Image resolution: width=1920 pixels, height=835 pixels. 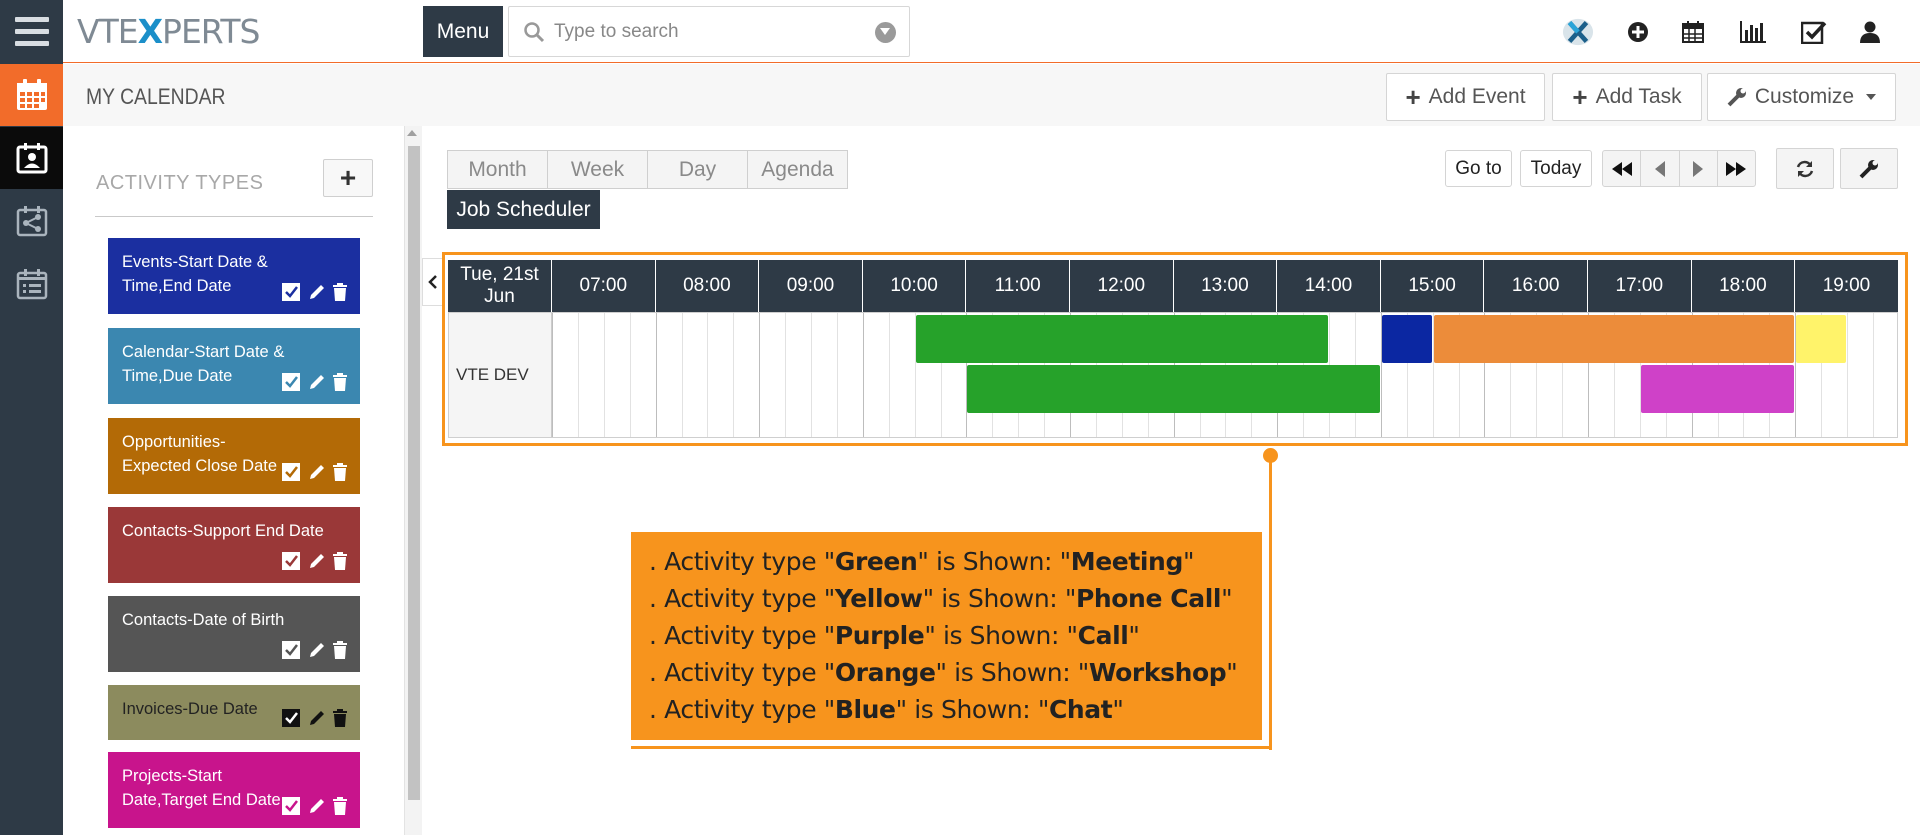 What do you see at coordinates (1869, 168) in the screenshot?
I see `settings-button` at bounding box center [1869, 168].